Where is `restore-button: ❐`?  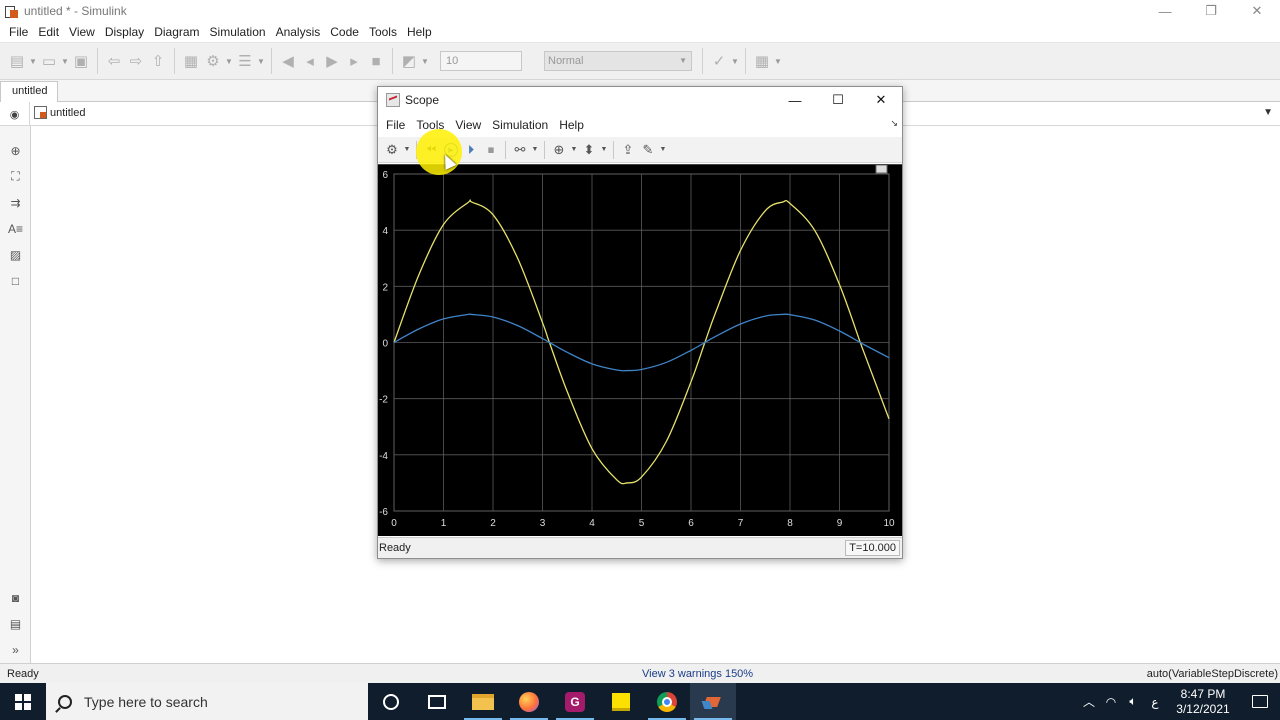
restore-button: ❐ is located at coordinates (1211, 11).